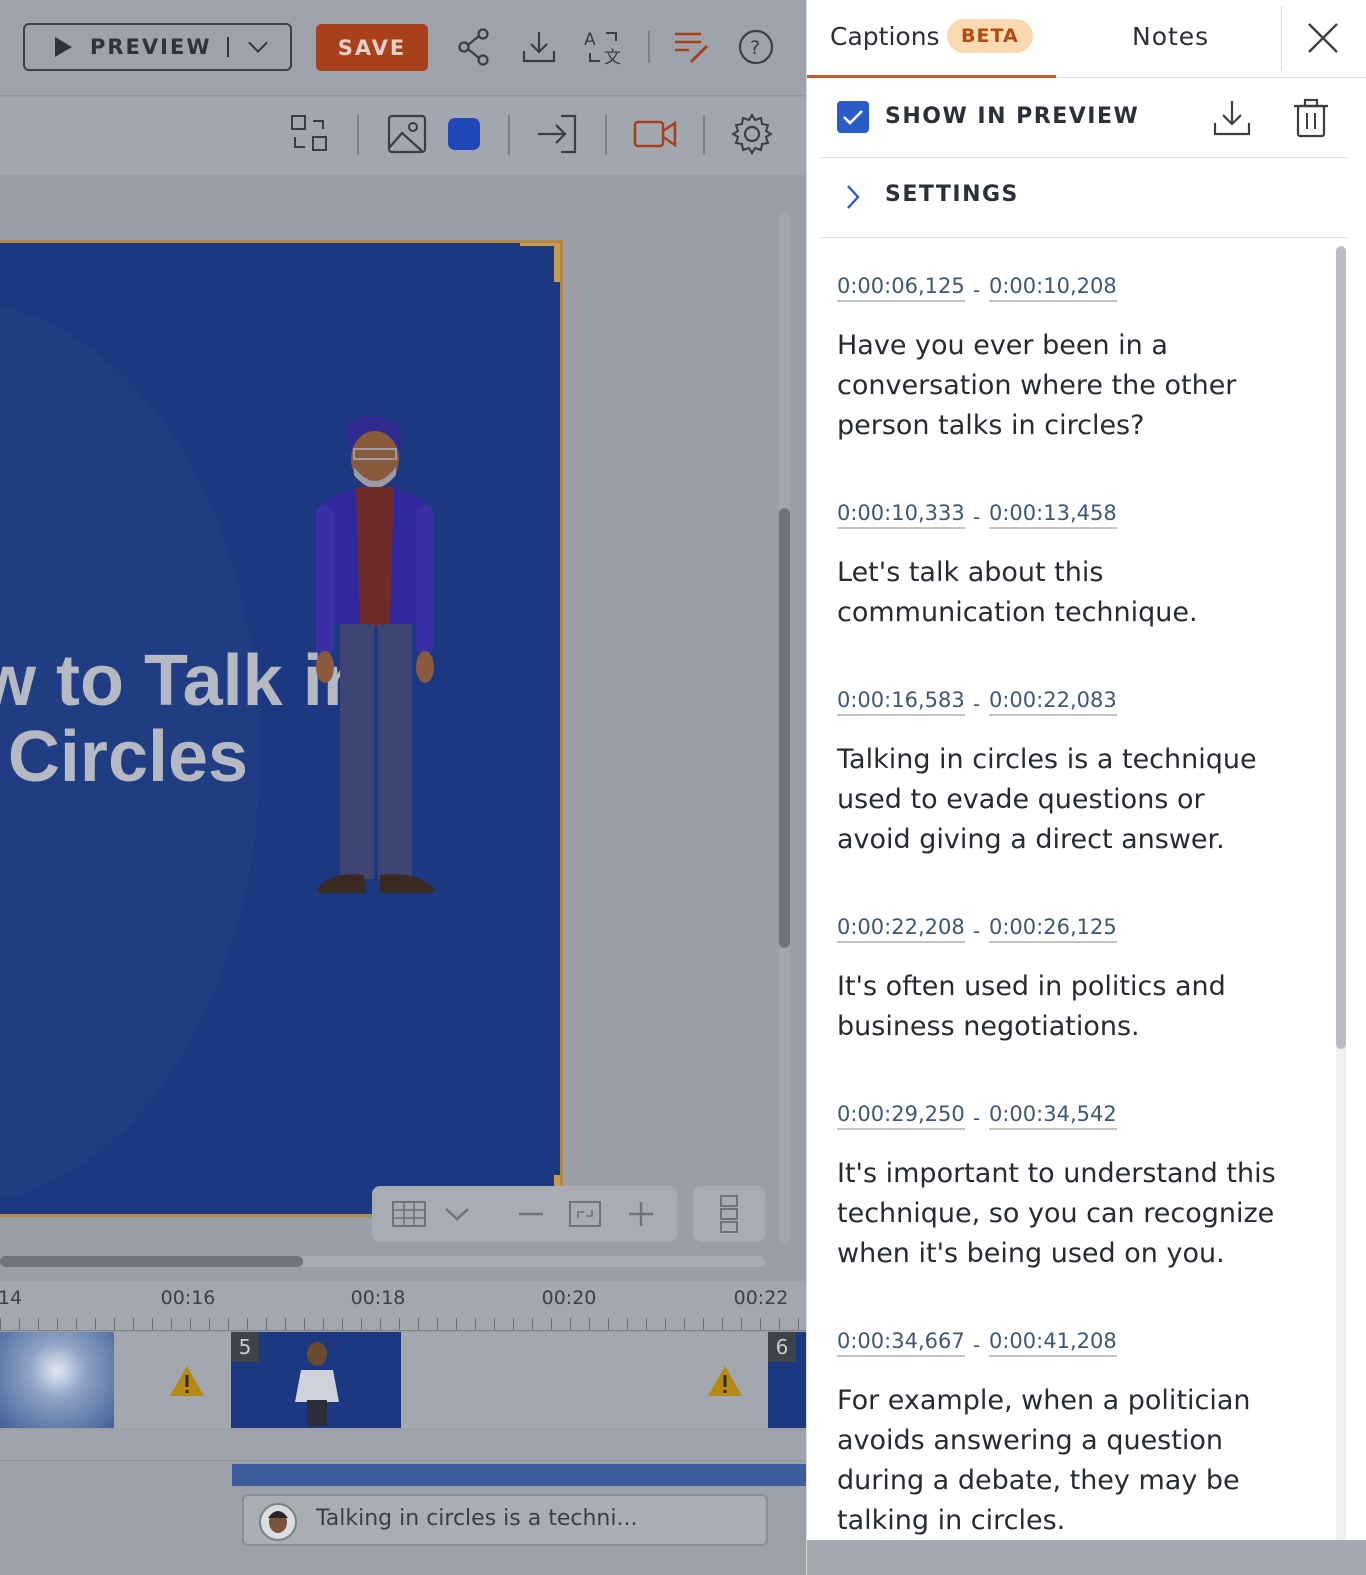 Image resolution: width=1366 pixels, height=1575 pixels. What do you see at coordinates (952, 194) in the screenshot?
I see `settings-label: SETTINGS` at bounding box center [952, 194].